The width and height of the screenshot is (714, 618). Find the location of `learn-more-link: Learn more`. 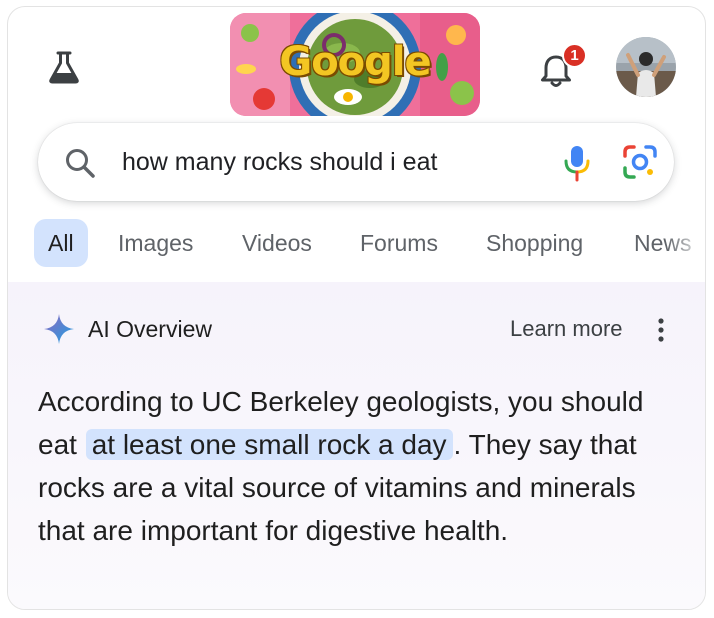

learn-more-link: Learn more is located at coordinates (566, 329).